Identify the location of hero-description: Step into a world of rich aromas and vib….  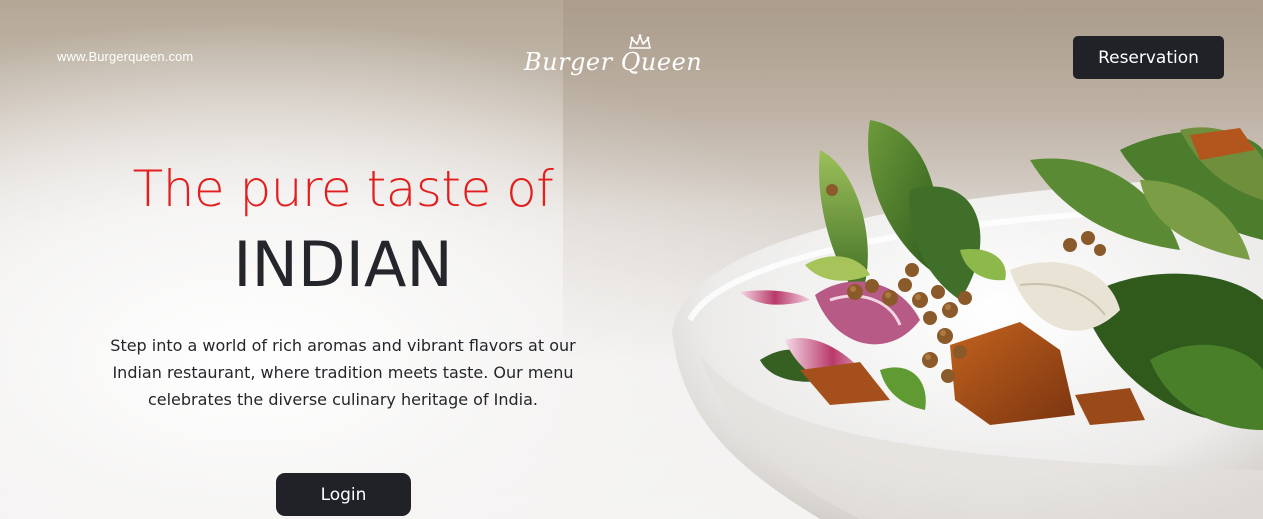
(343, 372).